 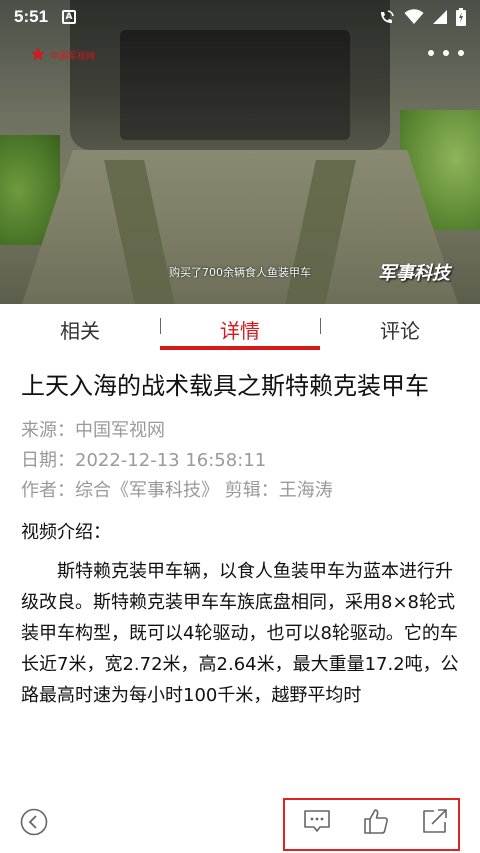 What do you see at coordinates (177, 490) in the screenshot?
I see `article-author: 作者：综合《军事科技》 剪辑：王海涛` at bounding box center [177, 490].